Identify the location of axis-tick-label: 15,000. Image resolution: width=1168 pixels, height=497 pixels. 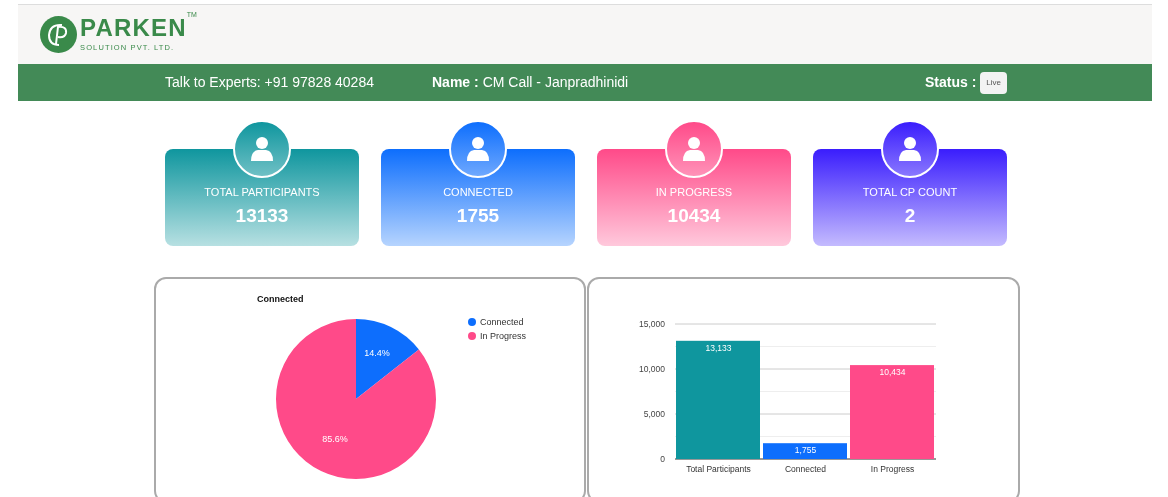
(652, 324).